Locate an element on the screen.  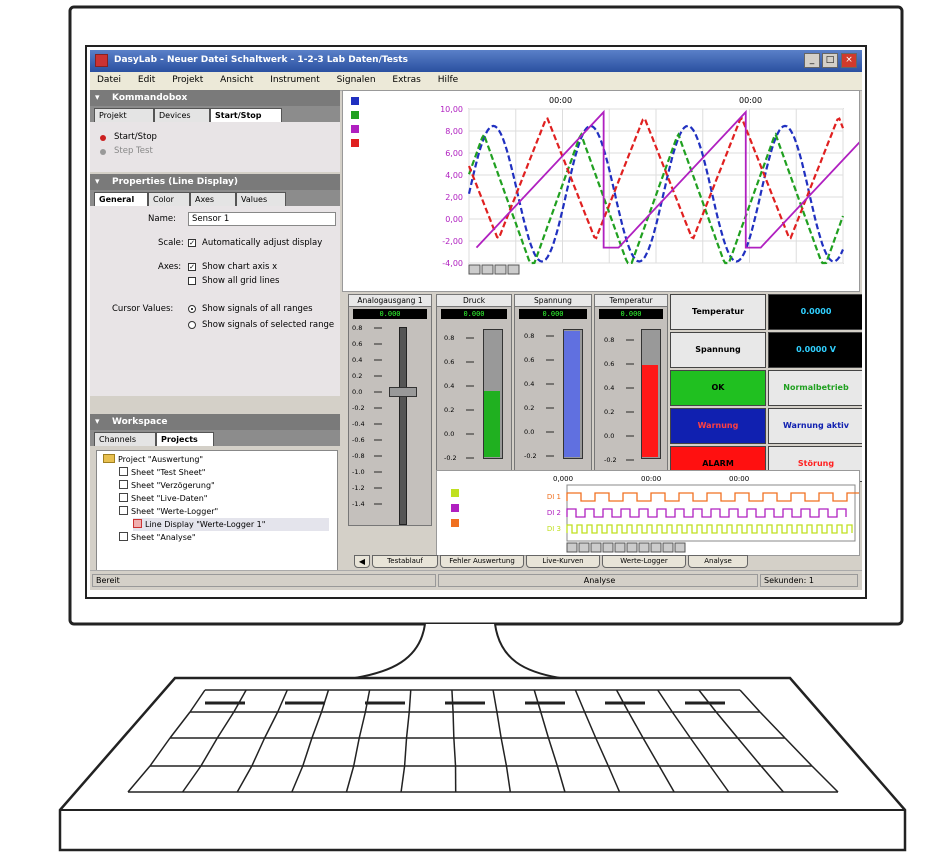
scale-tick-label: -1.2 is located at coordinates (358, 488).